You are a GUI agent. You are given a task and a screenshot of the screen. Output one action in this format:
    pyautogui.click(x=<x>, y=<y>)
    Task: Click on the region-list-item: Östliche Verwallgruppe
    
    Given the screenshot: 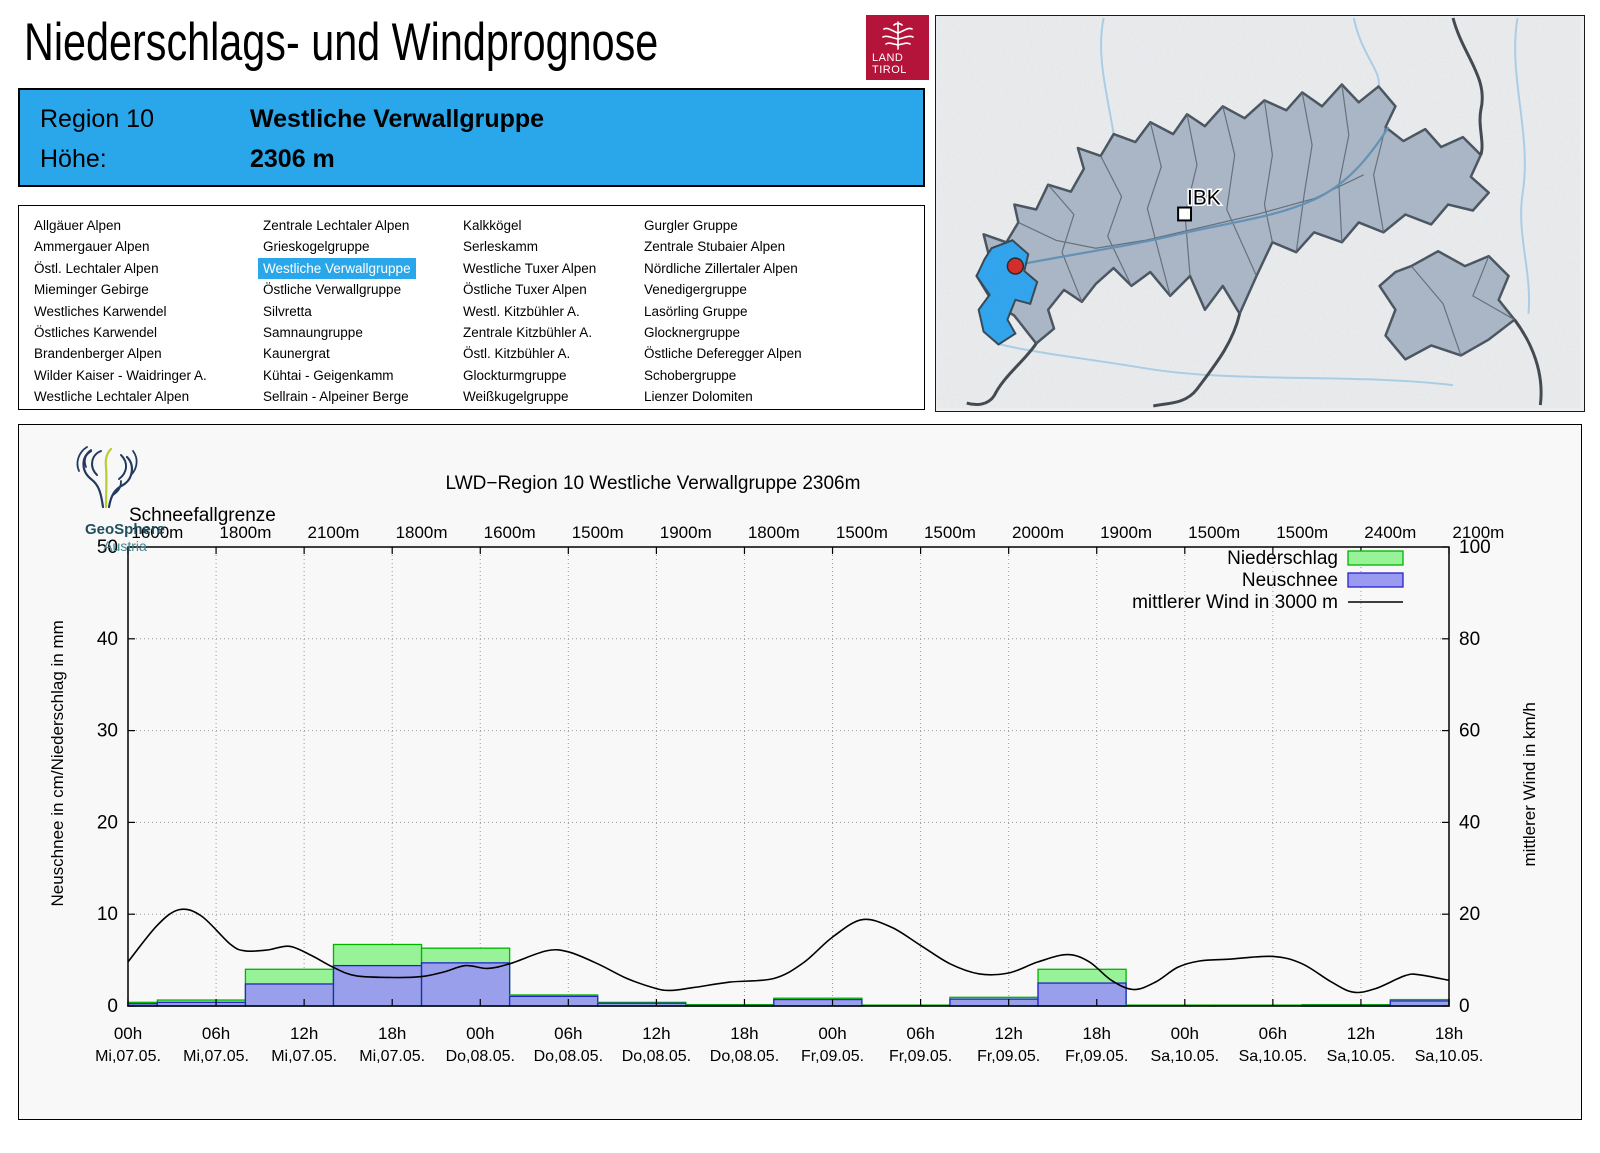 What is the action you would take?
    pyautogui.click(x=332, y=289)
    